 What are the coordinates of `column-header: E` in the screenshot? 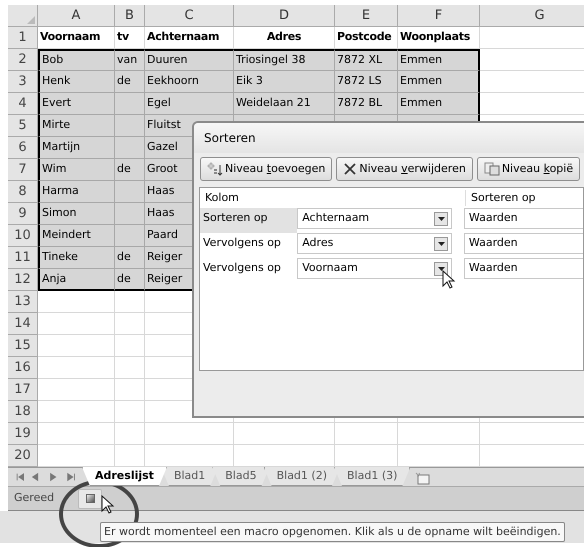 It's located at (366, 16).